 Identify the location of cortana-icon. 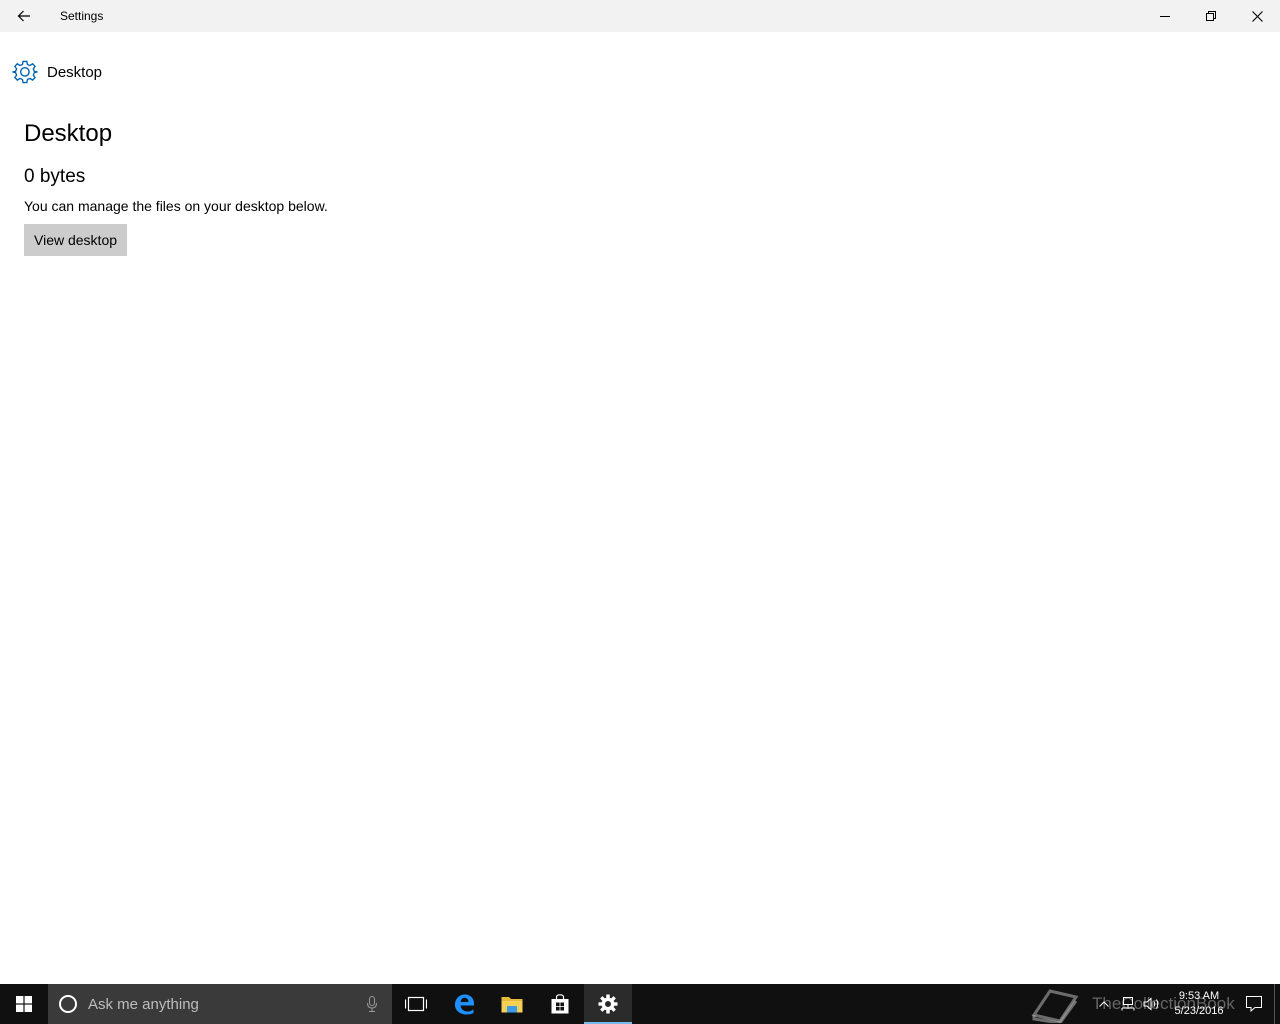
(68, 1004).